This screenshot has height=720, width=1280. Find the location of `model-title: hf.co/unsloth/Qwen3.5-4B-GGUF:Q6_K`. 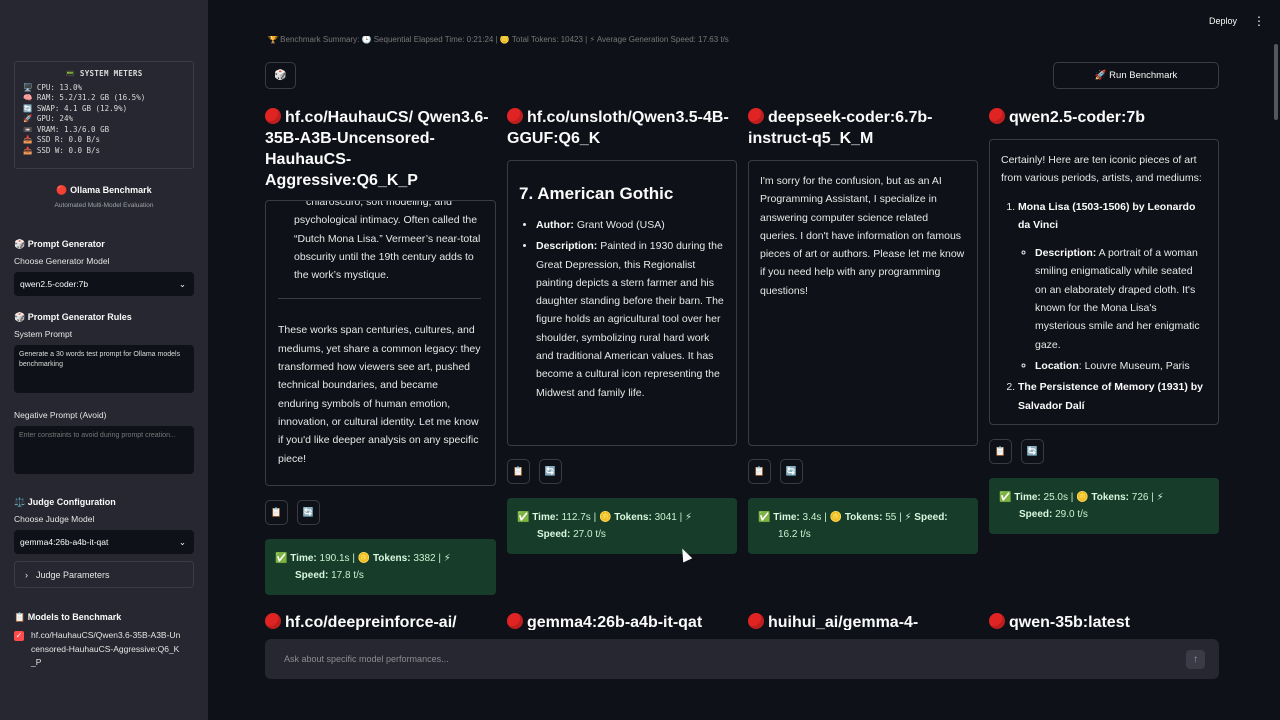

model-title: hf.co/unsloth/Qwen3.5-4B-GGUF:Q6_K is located at coordinates (618, 127).